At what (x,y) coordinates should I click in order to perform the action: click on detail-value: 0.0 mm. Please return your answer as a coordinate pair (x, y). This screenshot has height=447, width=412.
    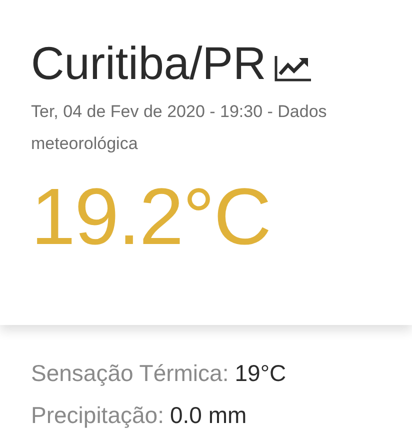
    Looking at the image, I should click on (208, 415).